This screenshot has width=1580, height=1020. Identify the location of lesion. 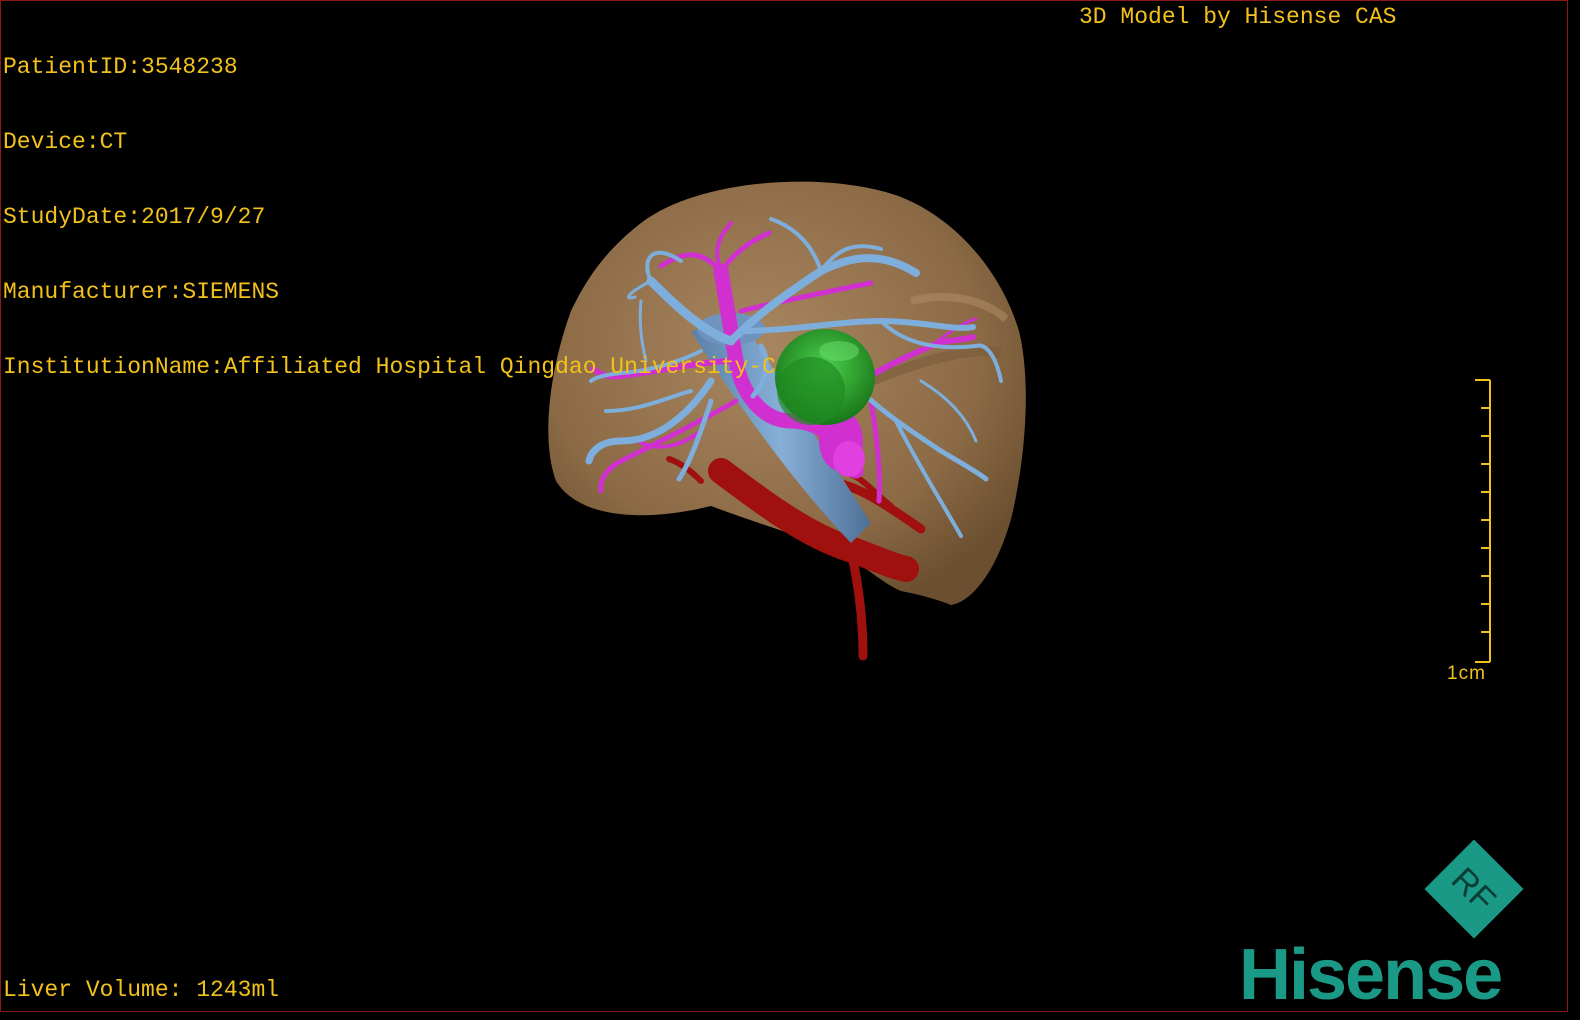
(825, 377).